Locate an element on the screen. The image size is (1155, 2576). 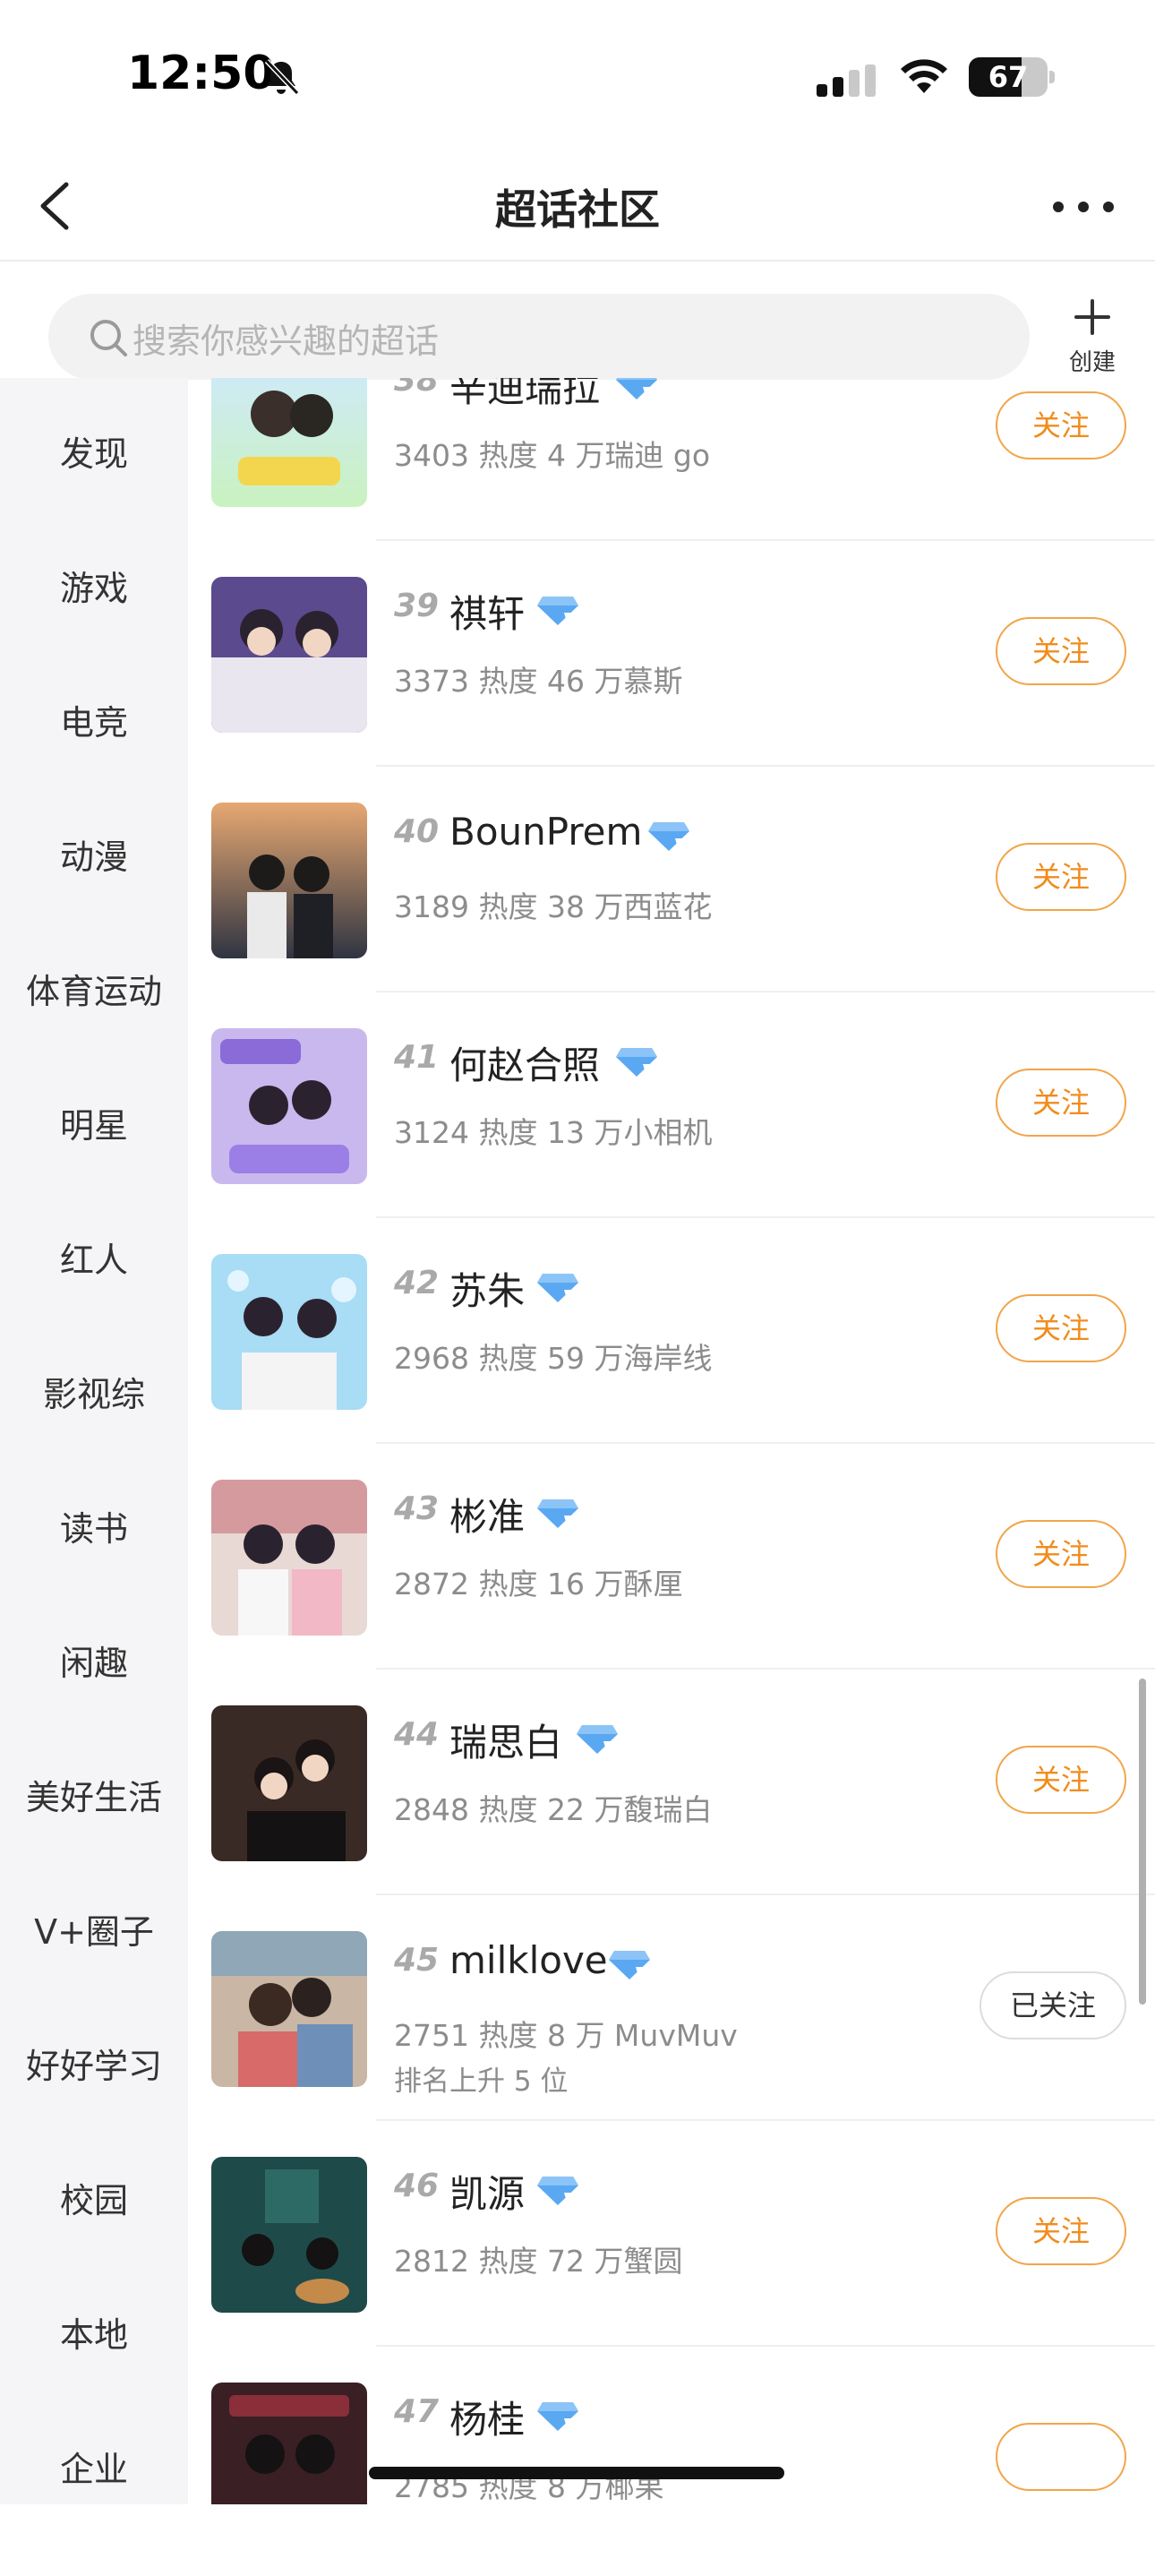
rank-number: 45 is located at coordinates (417, 1960).